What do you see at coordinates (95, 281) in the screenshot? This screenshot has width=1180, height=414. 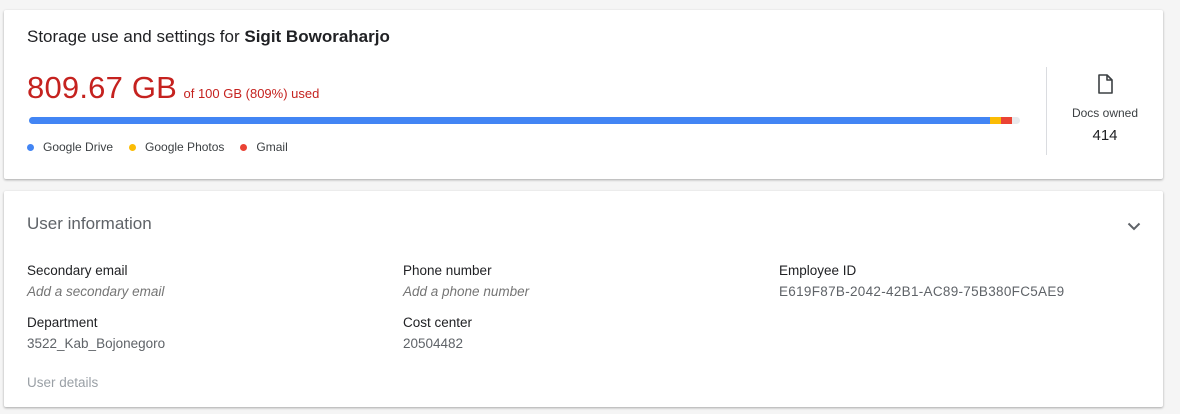 I see `field-secondary-email: Secondary email Add a secondary email` at bounding box center [95, 281].